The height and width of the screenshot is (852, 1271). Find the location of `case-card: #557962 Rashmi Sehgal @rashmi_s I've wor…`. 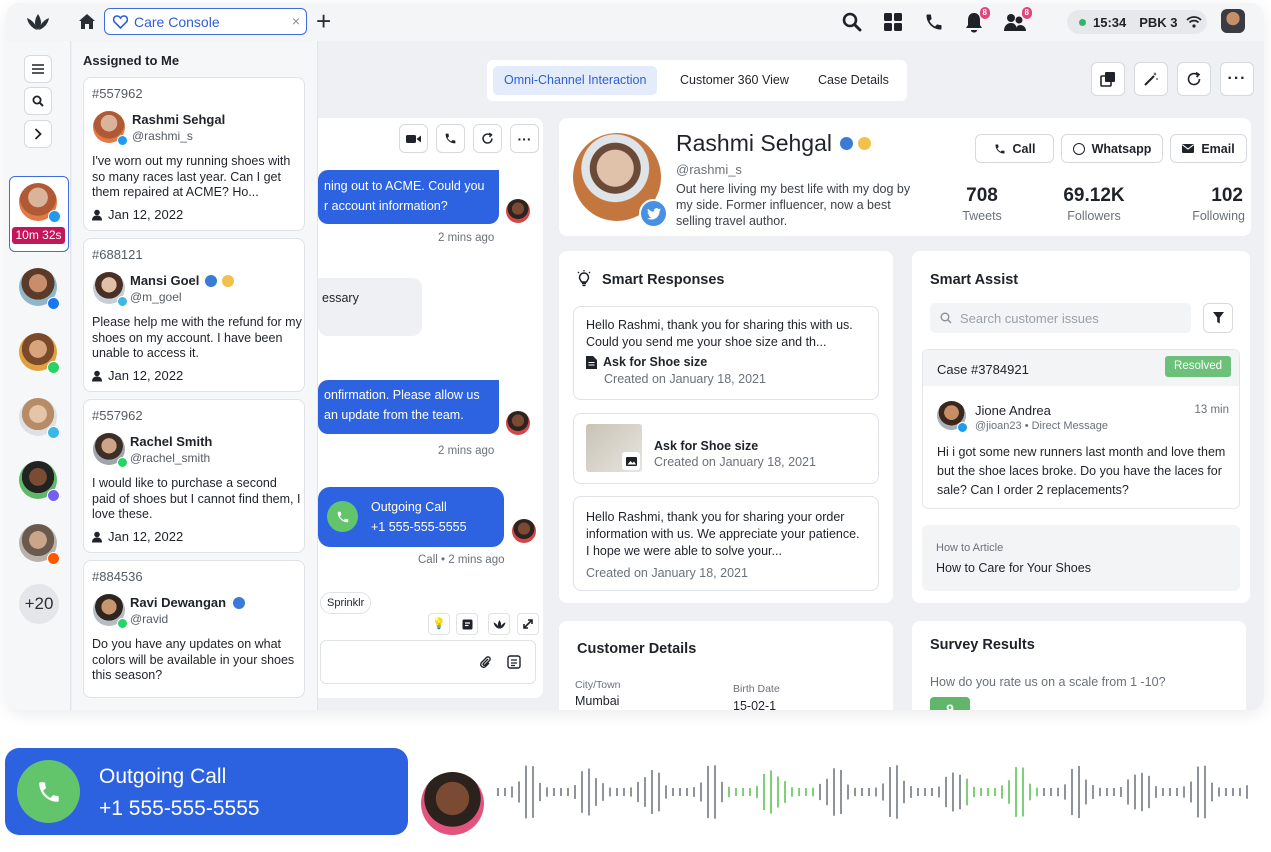

case-card: #557962 Rashmi Sehgal @rashmi_s I've wor… is located at coordinates (194, 154).